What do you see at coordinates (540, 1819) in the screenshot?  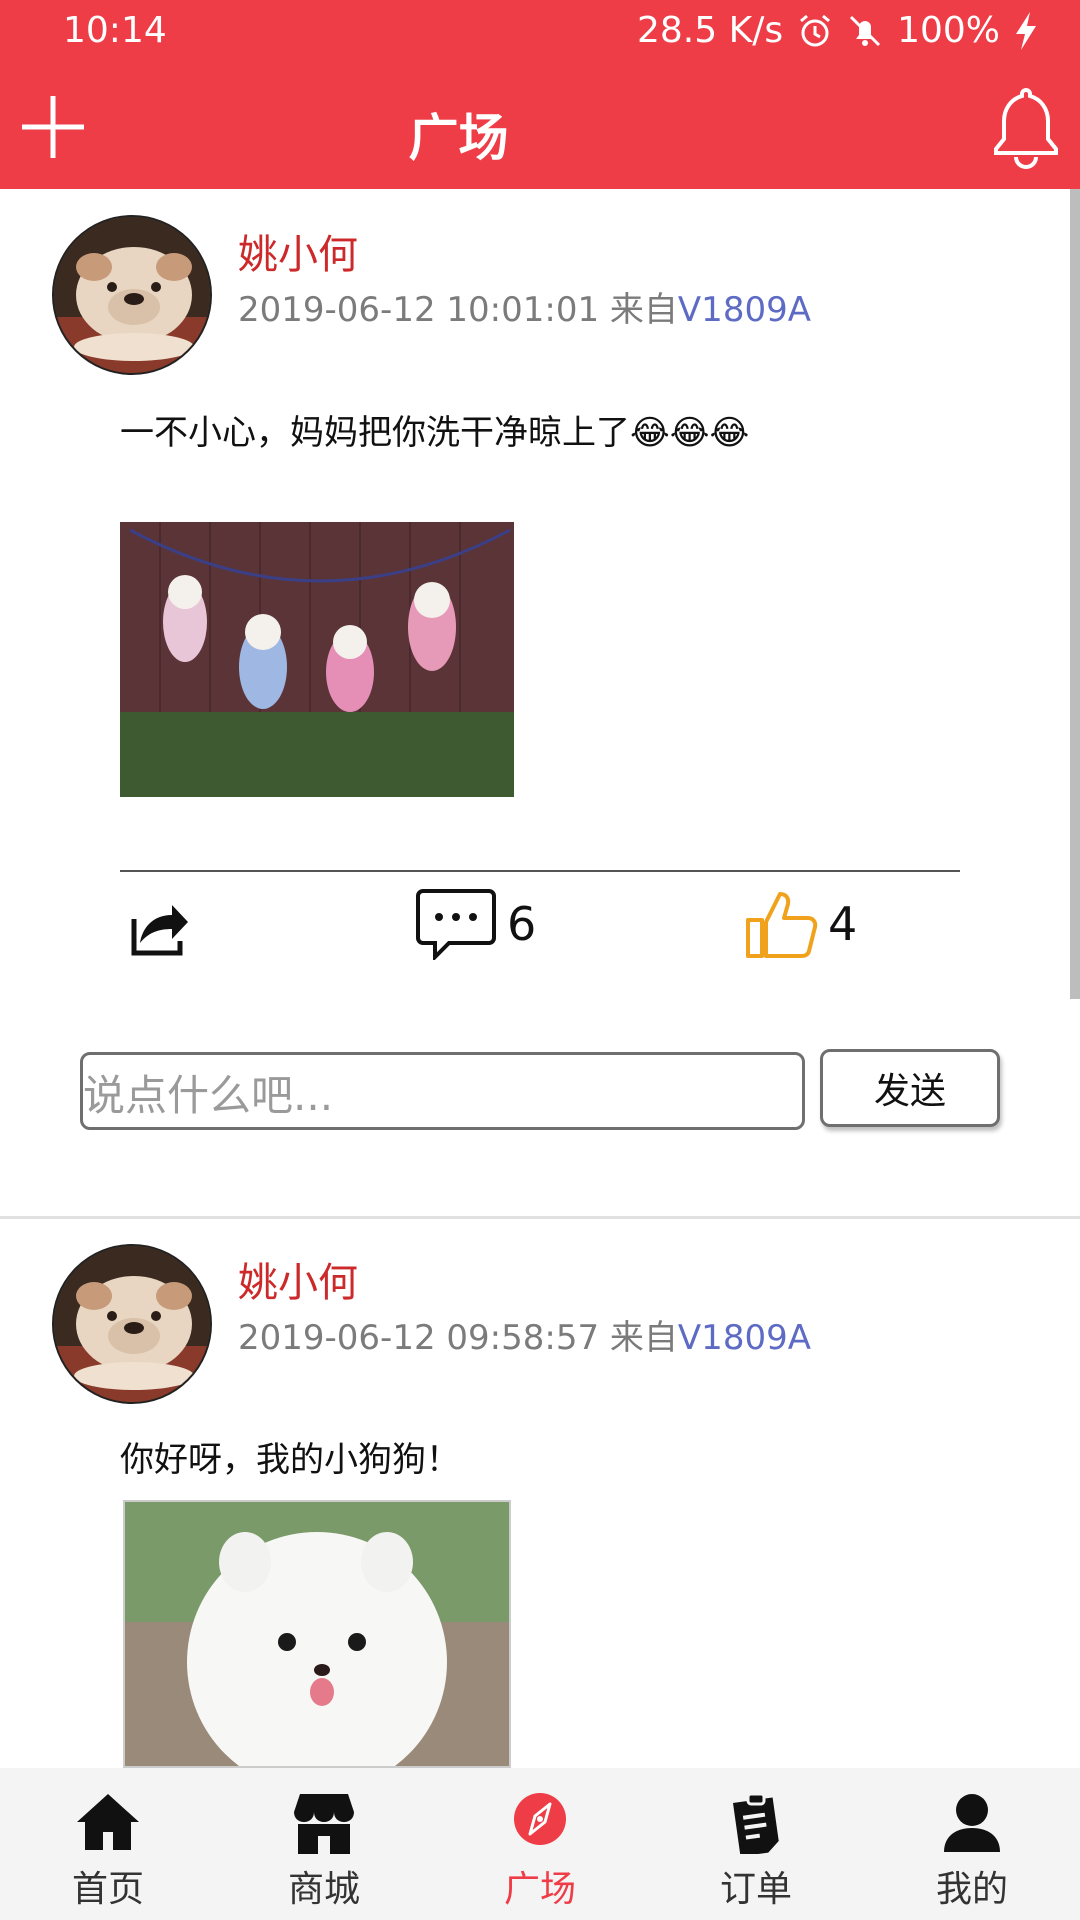 I see `compass-icon` at bounding box center [540, 1819].